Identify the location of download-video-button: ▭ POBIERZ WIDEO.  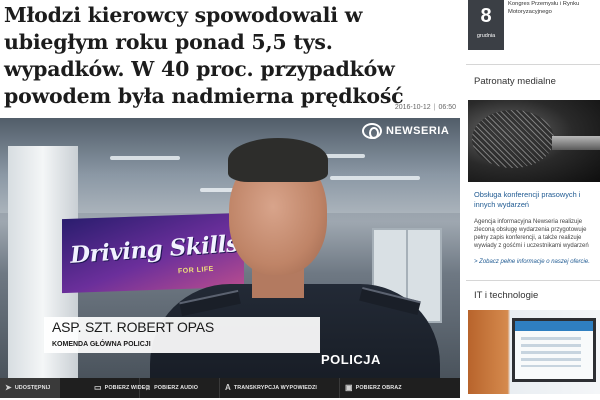
(105, 388).